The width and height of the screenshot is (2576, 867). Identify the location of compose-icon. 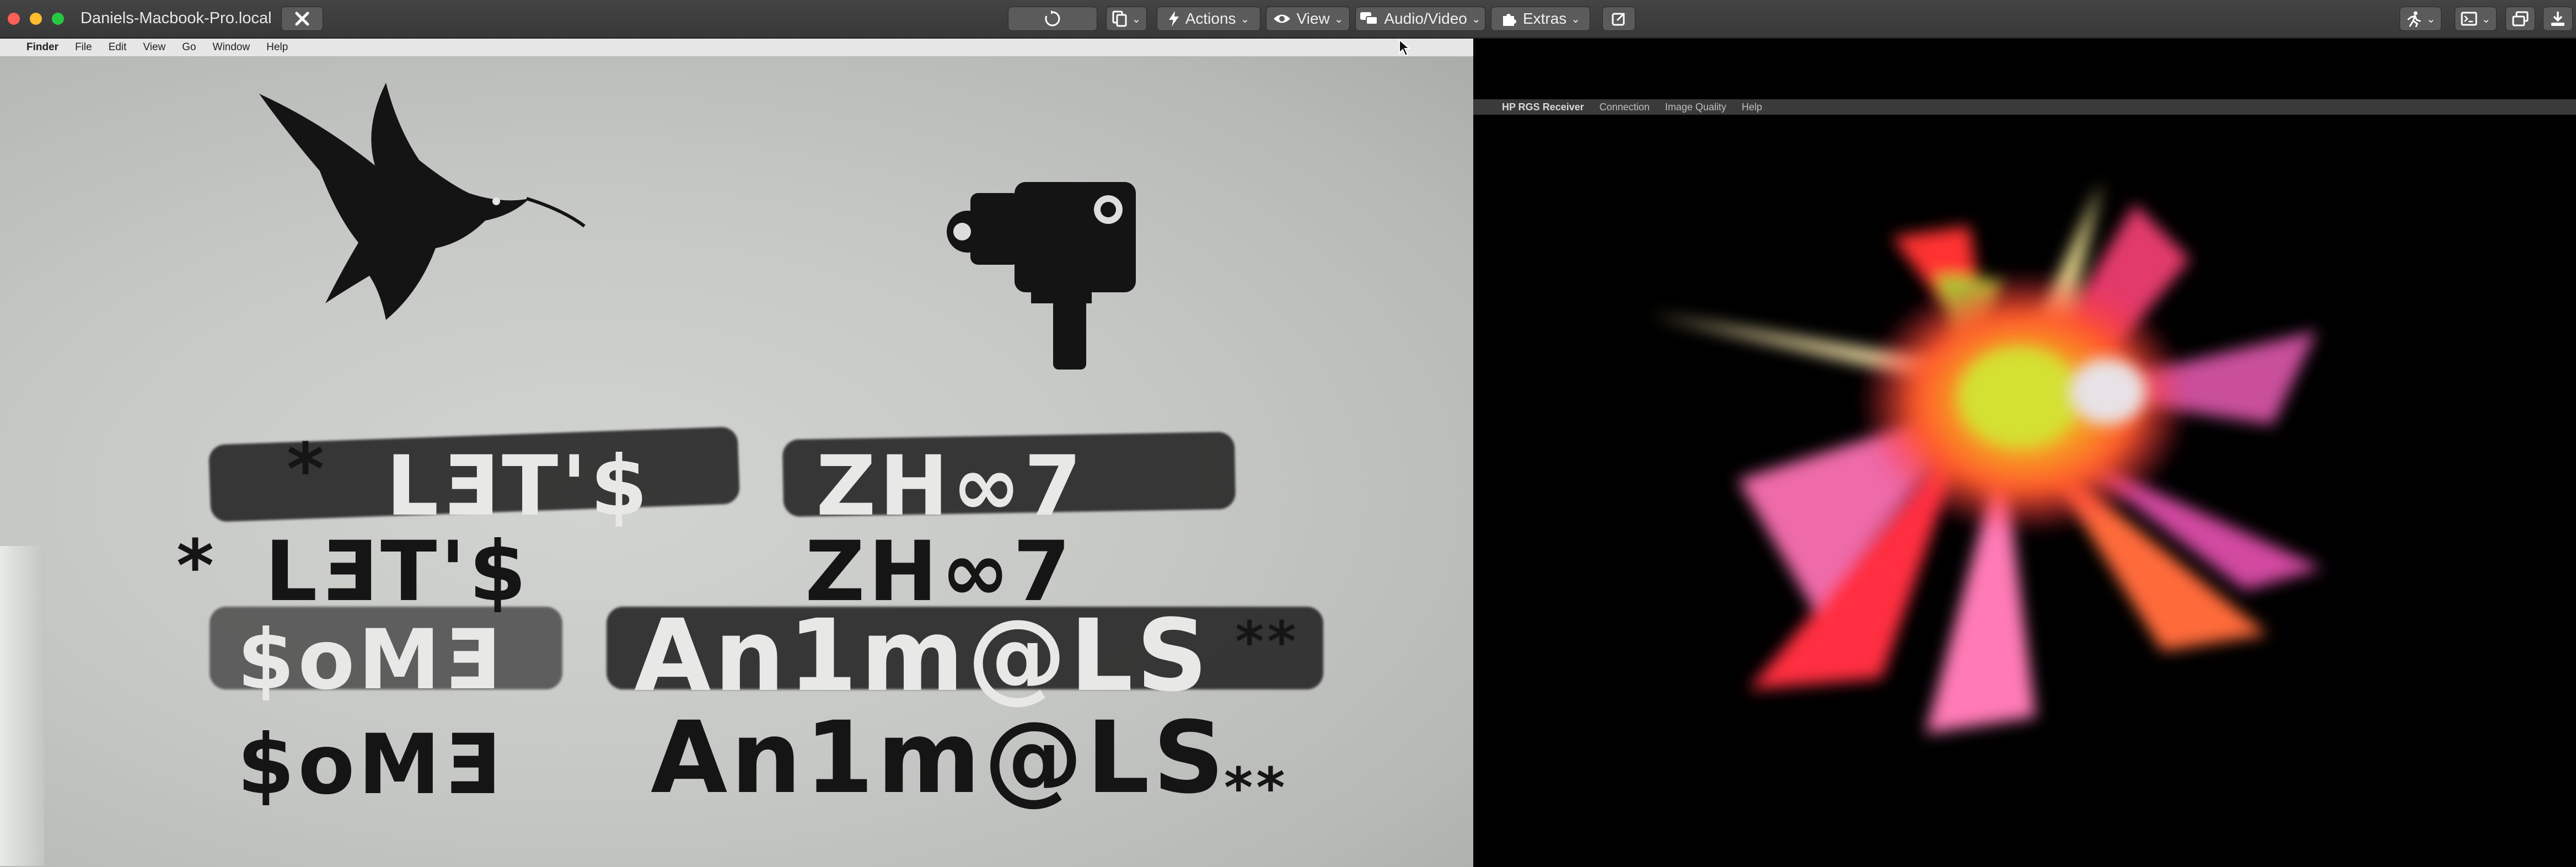
(1618, 19).